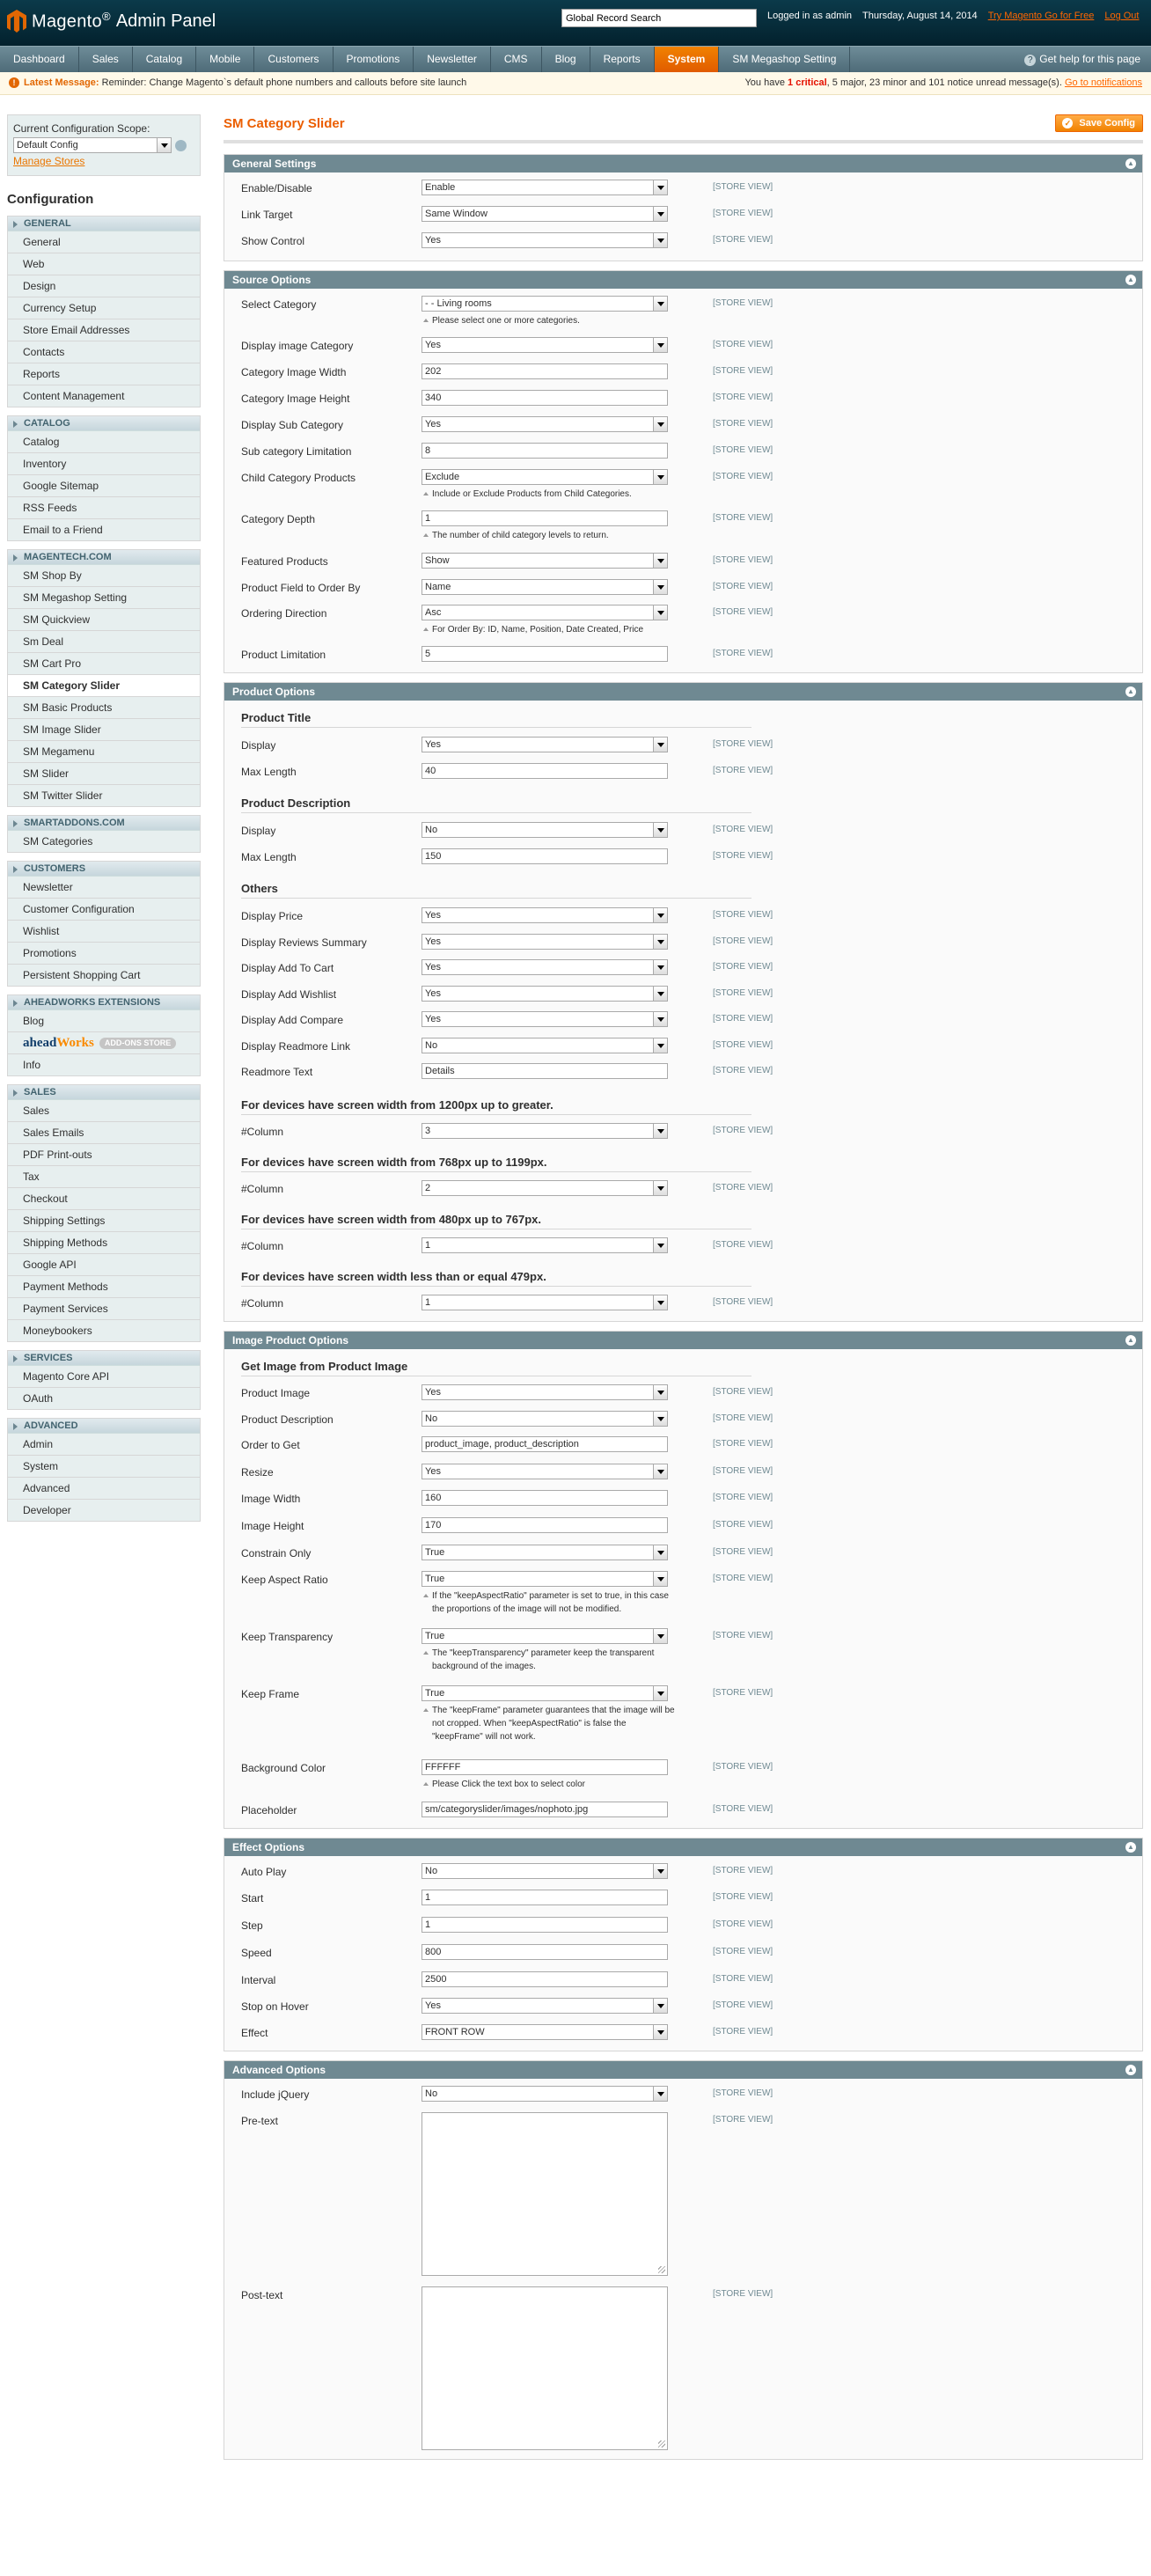 Image resolution: width=1151 pixels, height=2576 pixels. What do you see at coordinates (104, 774) in the screenshot?
I see `sidebar-item: SM Slider` at bounding box center [104, 774].